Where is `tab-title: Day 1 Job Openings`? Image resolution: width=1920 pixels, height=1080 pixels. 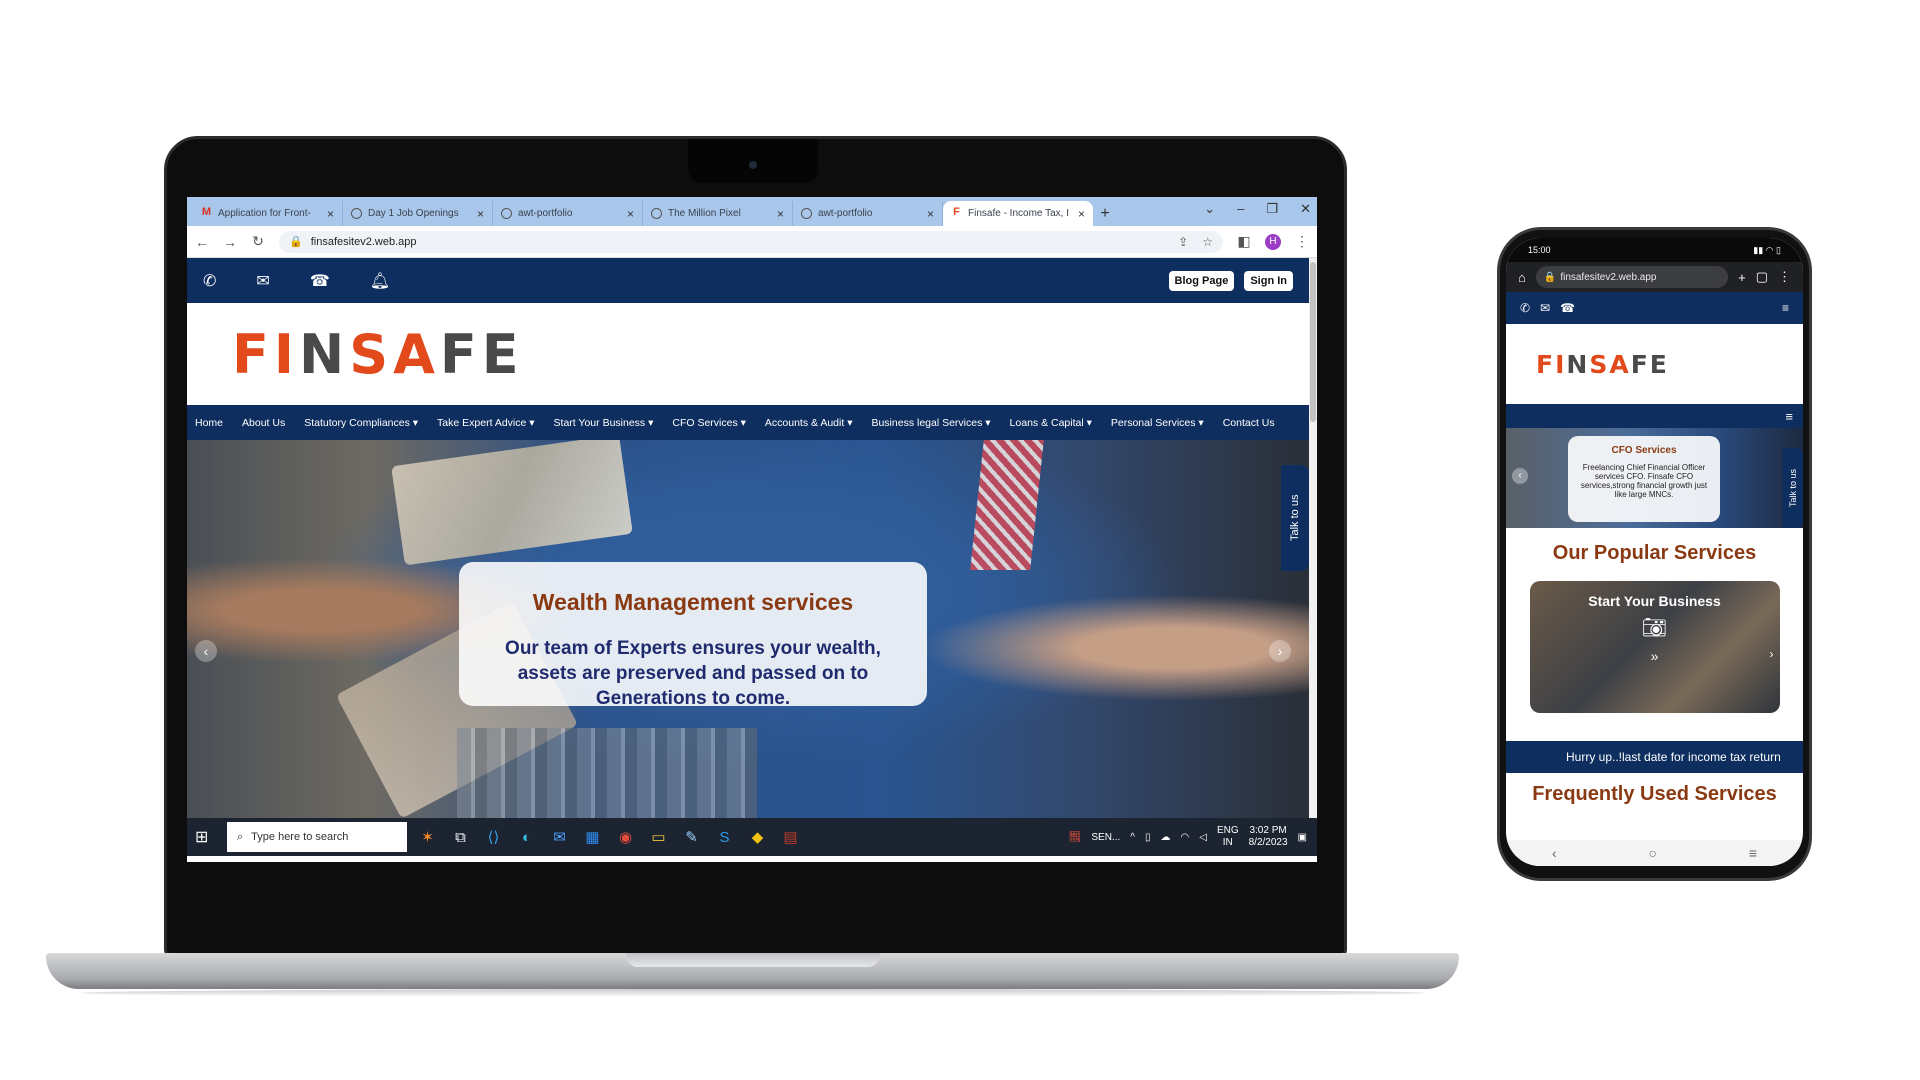 tab-title: Day 1 Job Openings is located at coordinates (413, 213).